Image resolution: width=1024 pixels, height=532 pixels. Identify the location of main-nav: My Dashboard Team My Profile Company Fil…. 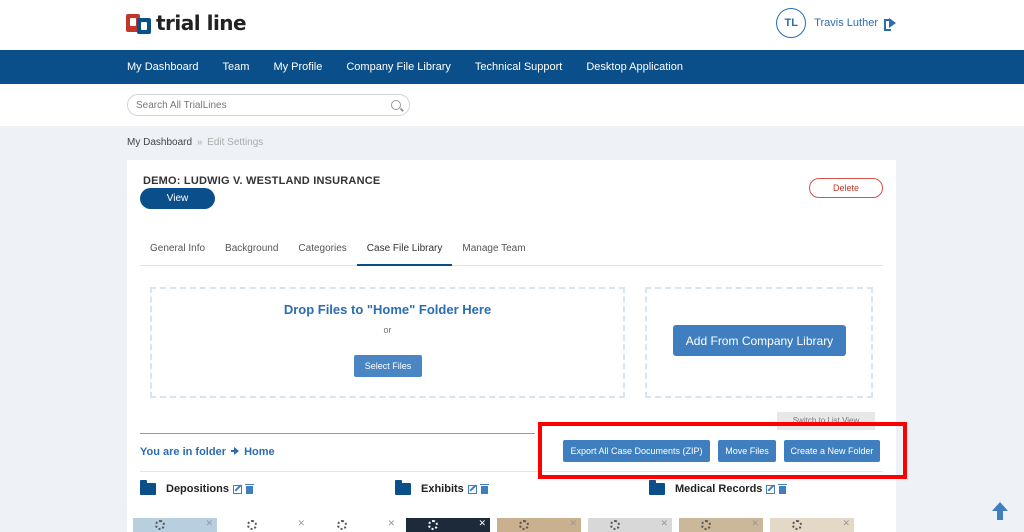
(512, 67).